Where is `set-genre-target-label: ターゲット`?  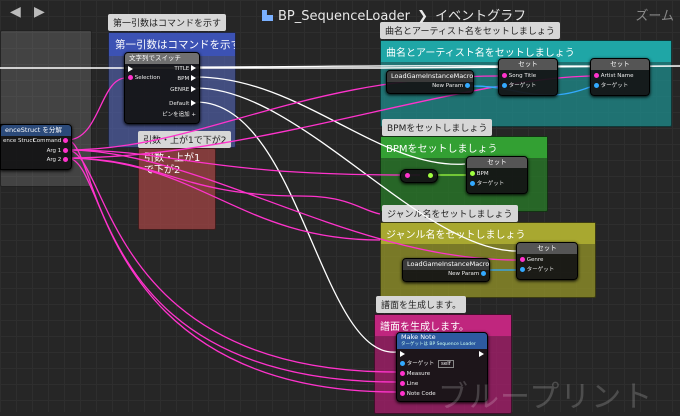
set-genre-target-label: ターゲット is located at coordinates (540, 270).